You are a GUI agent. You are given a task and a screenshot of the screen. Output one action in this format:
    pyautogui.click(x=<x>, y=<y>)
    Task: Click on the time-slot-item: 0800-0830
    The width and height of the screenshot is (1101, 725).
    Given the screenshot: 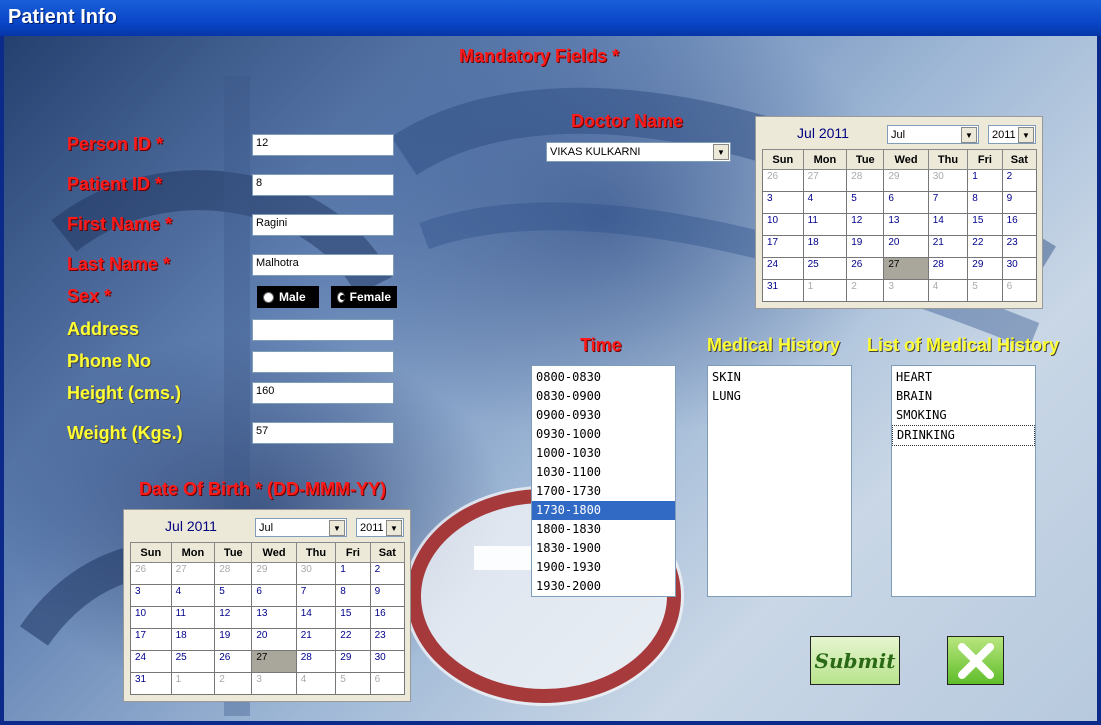 What is the action you would take?
    pyautogui.click(x=603, y=377)
    